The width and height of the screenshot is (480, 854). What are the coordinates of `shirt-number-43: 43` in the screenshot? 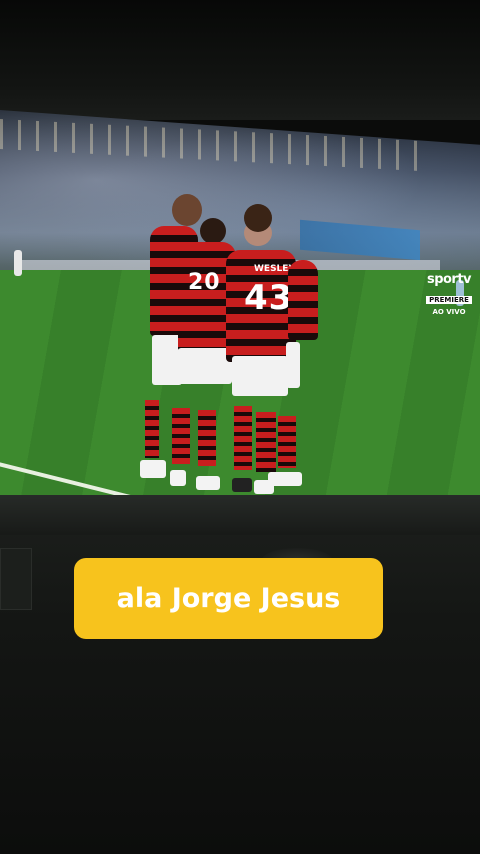 It's located at (269, 298).